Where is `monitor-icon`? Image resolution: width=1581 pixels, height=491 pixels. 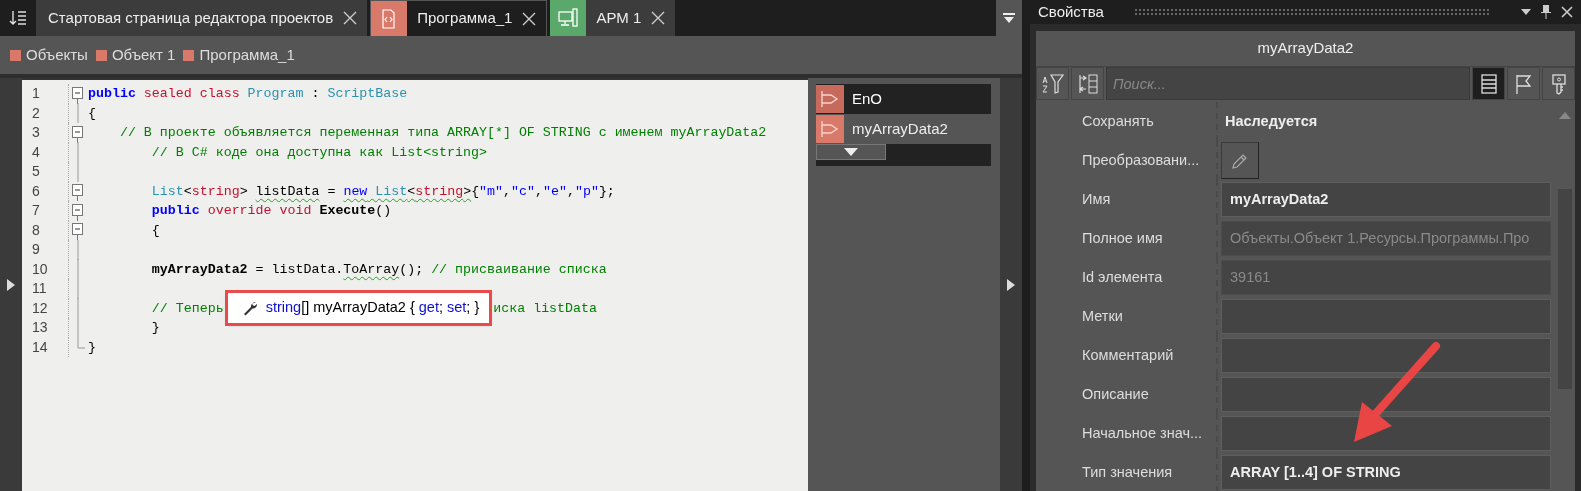 monitor-icon is located at coordinates (568, 18).